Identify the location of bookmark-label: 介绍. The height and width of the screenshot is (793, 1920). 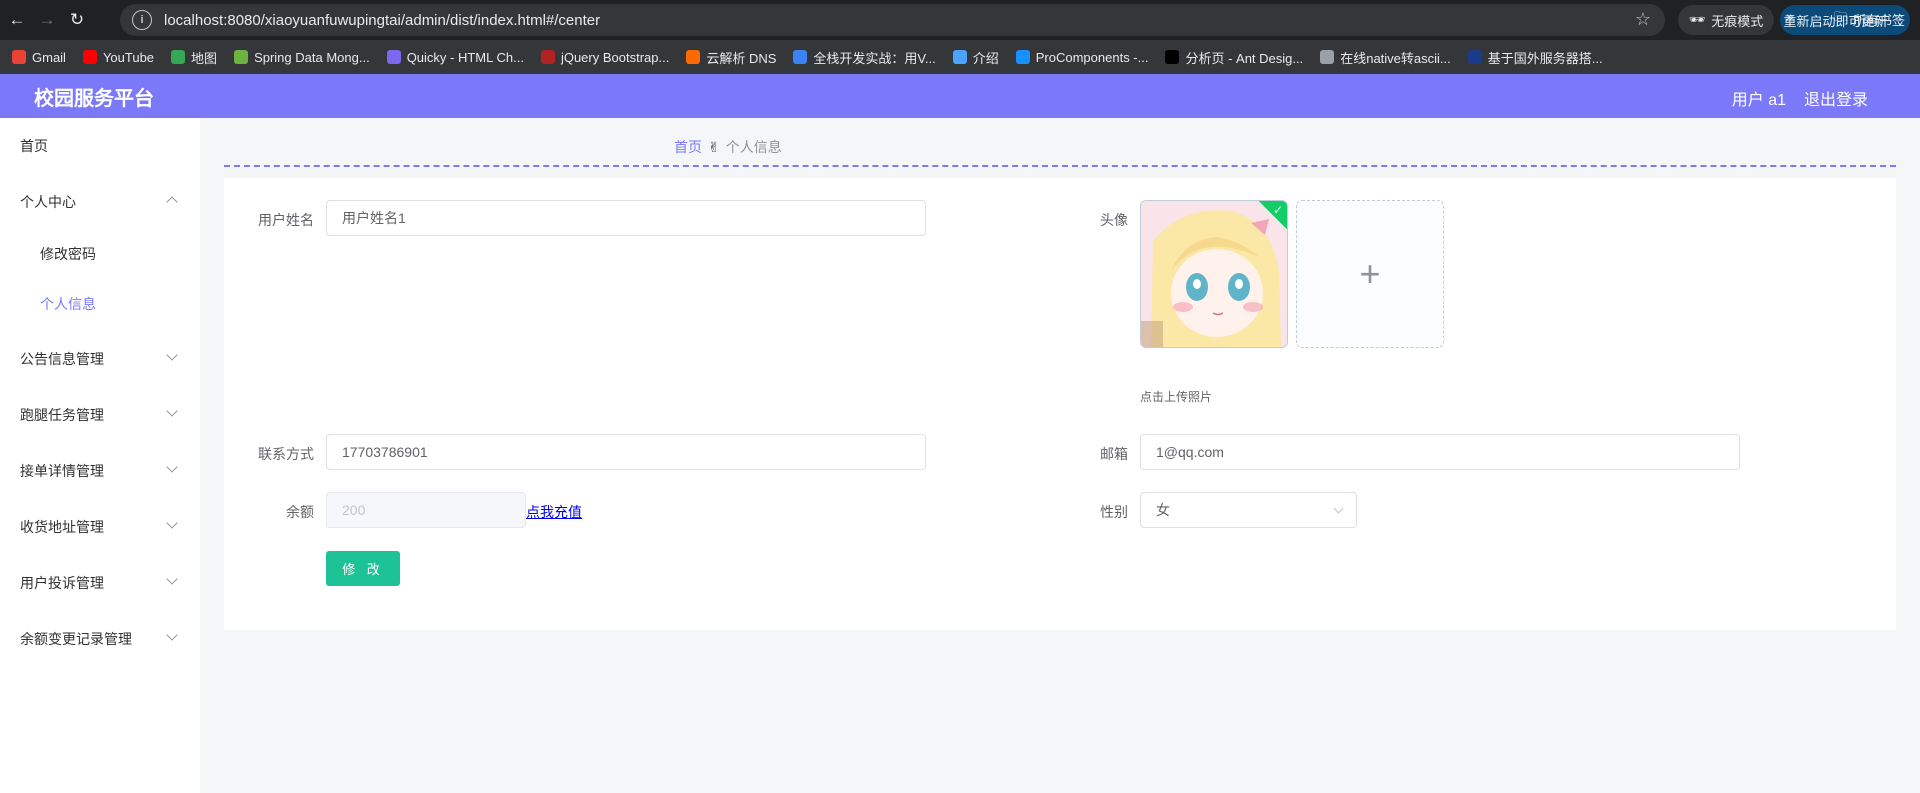
(985, 58).